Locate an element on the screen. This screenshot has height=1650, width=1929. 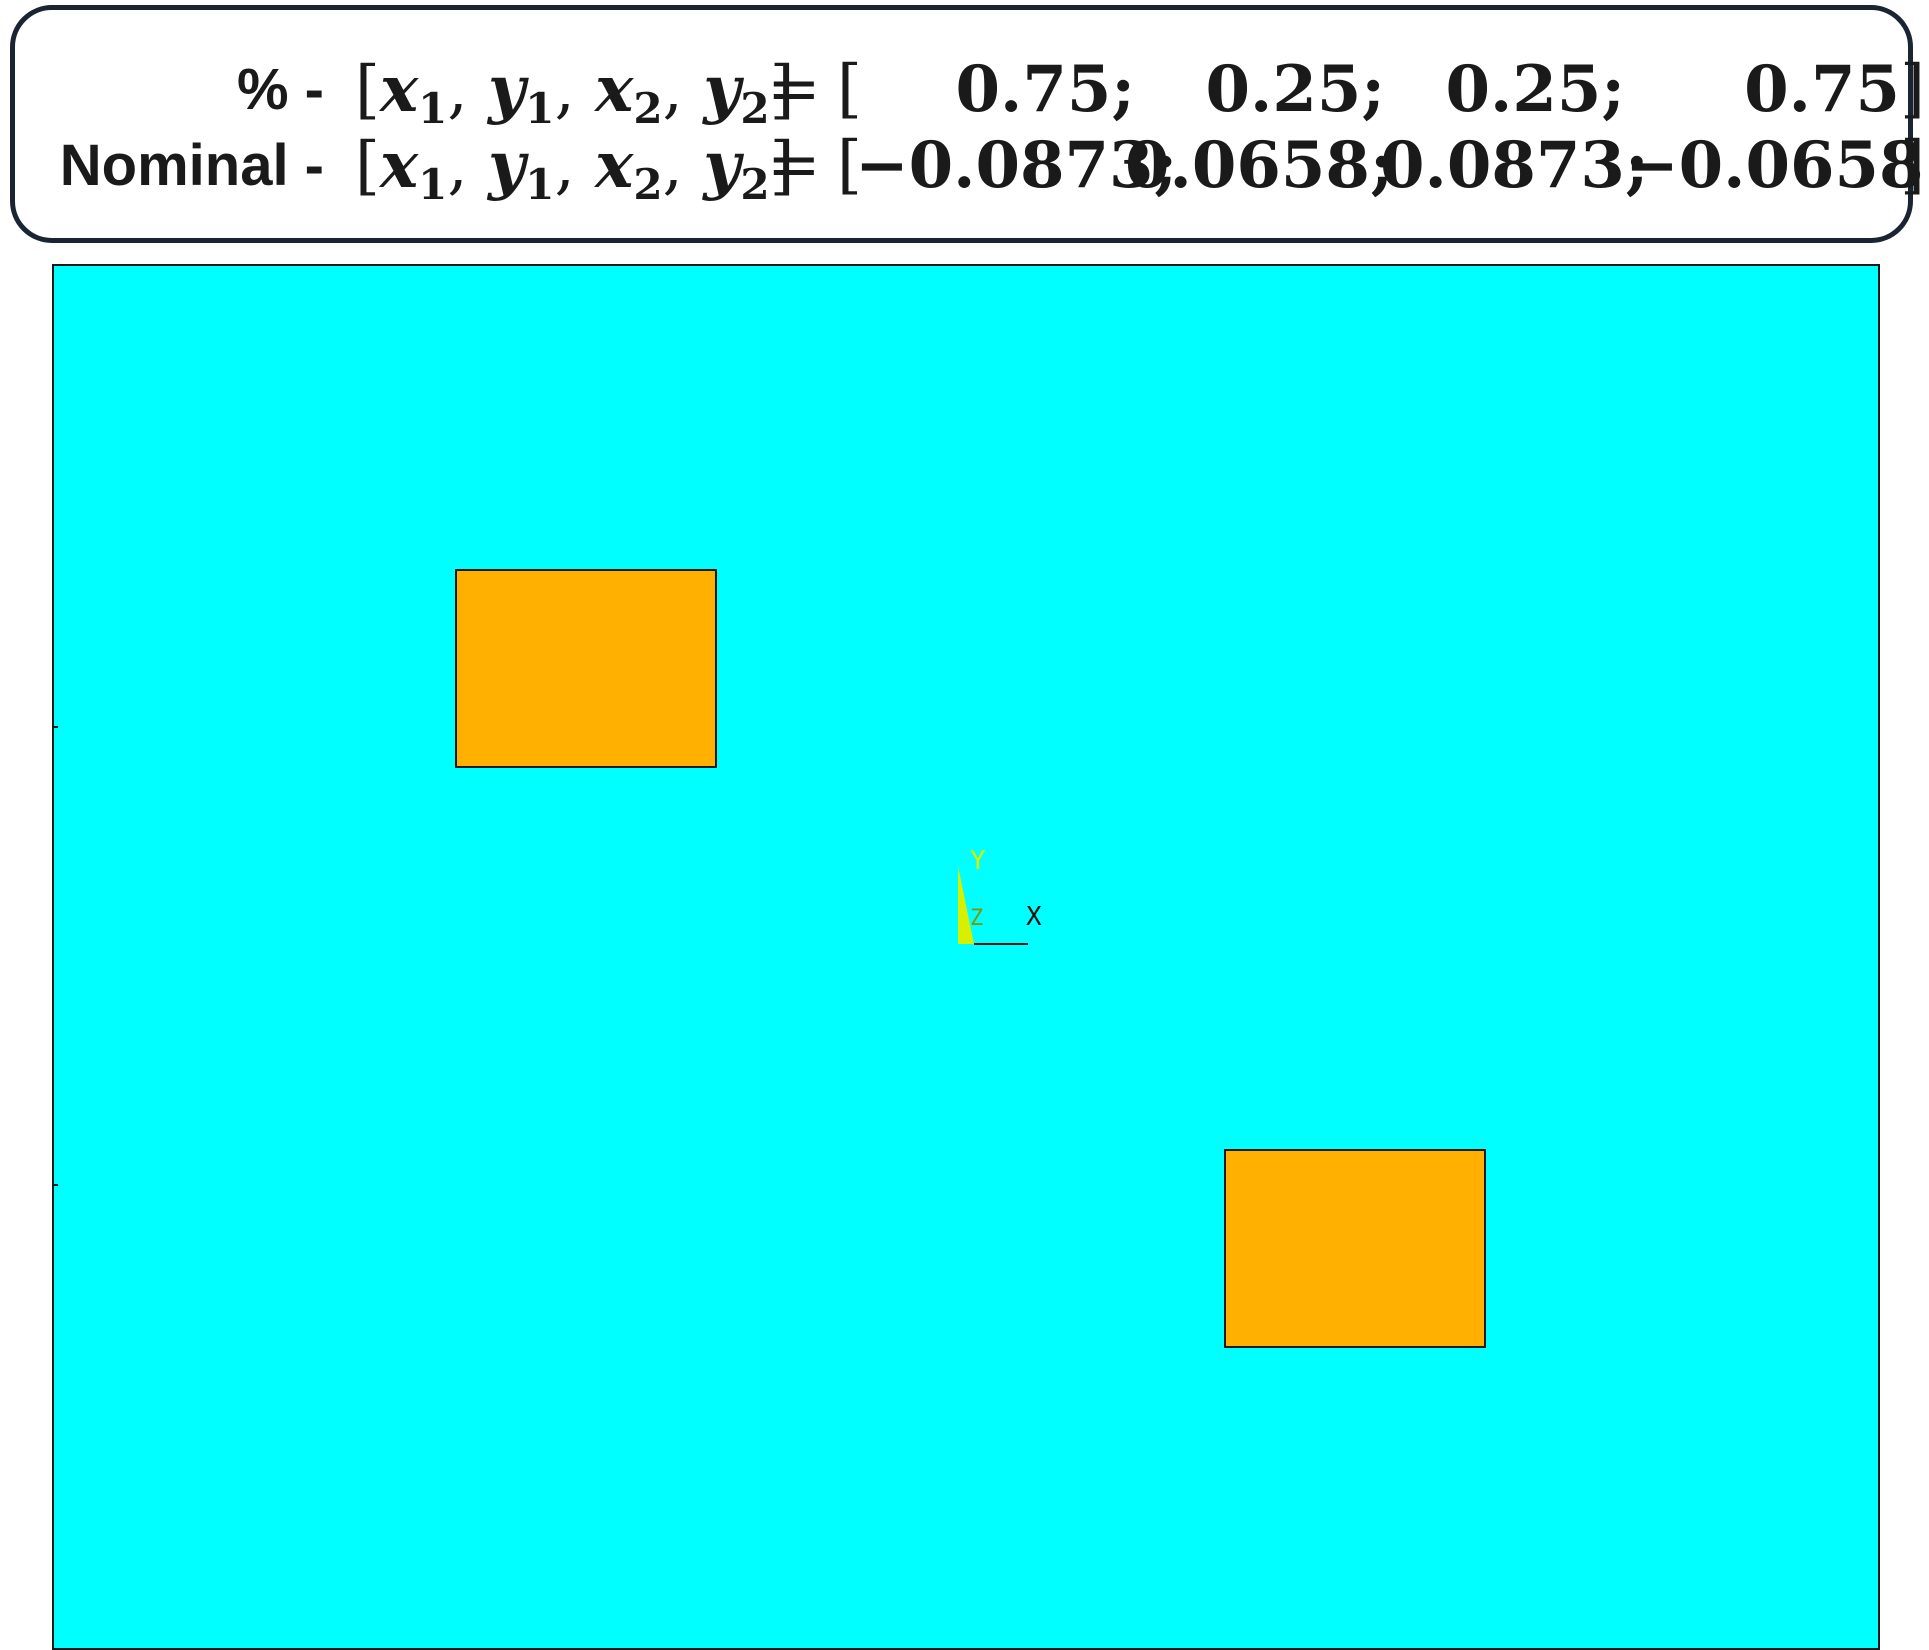
coordinate-triad: Y Z X is located at coordinates (1021, 901).